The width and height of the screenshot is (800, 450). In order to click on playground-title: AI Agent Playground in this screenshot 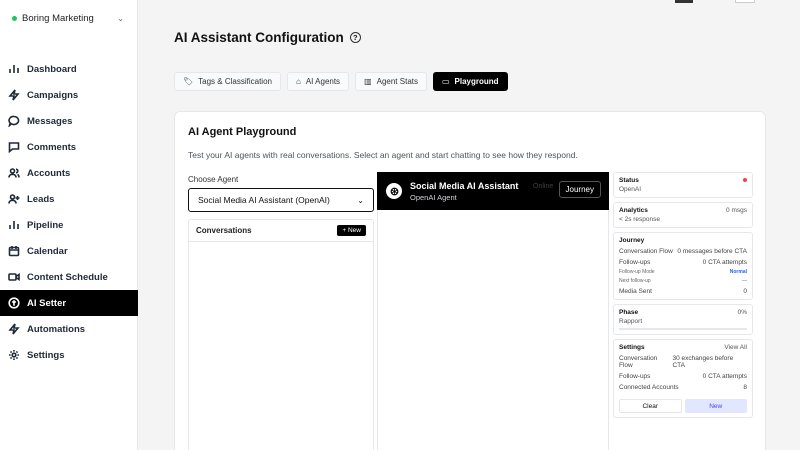, I will do `click(242, 132)`.